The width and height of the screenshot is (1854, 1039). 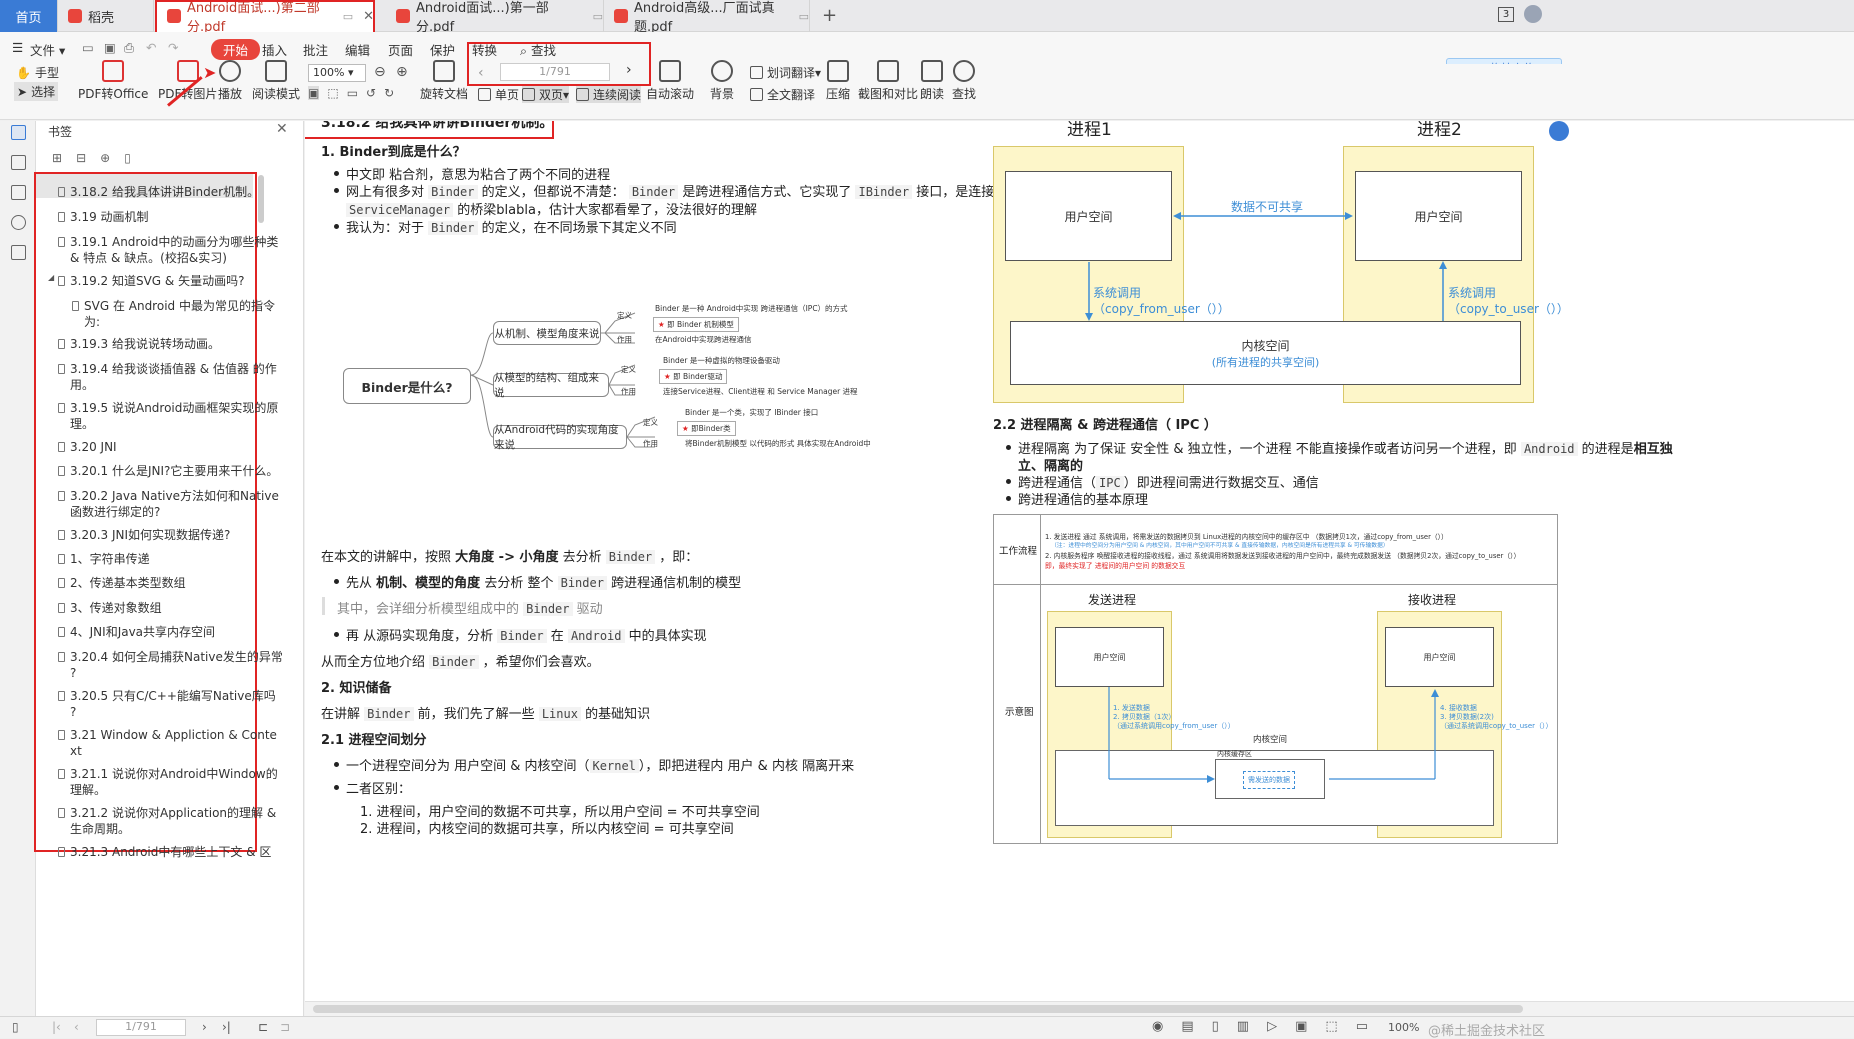 What do you see at coordinates (180, 408) in the screenshot?
I see `bookmark-item: 3.19.5 说说Android动画框架实现的原` at bounding box center [180, 408].